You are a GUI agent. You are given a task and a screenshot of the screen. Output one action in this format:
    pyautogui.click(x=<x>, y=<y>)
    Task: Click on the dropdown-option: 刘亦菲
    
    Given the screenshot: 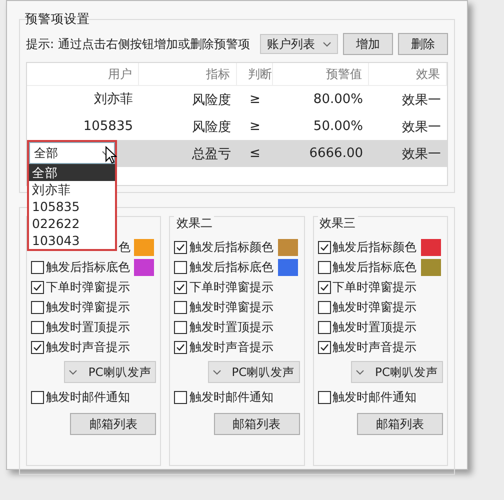 What is the action you would take?
    pyautogui.click(x=72, y=189)
    